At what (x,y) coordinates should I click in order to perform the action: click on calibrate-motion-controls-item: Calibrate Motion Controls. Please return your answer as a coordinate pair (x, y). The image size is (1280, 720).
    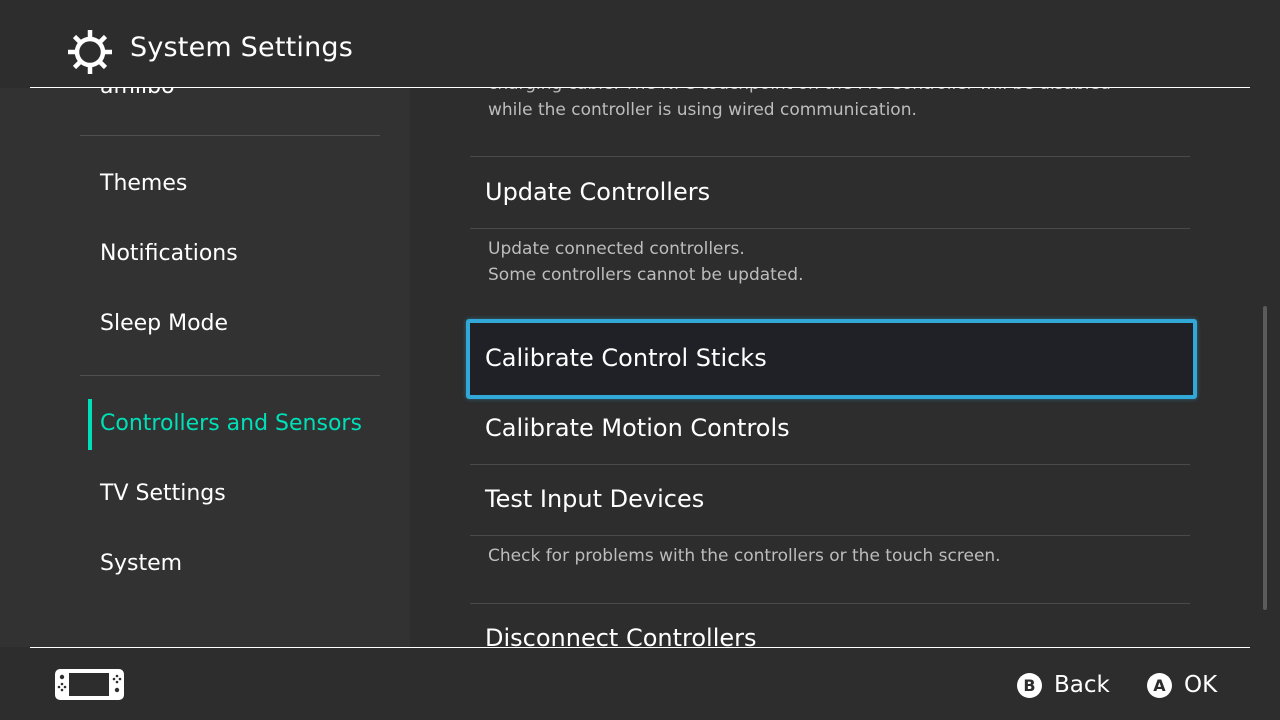
    Looking at the image, I should click on (637, 428).